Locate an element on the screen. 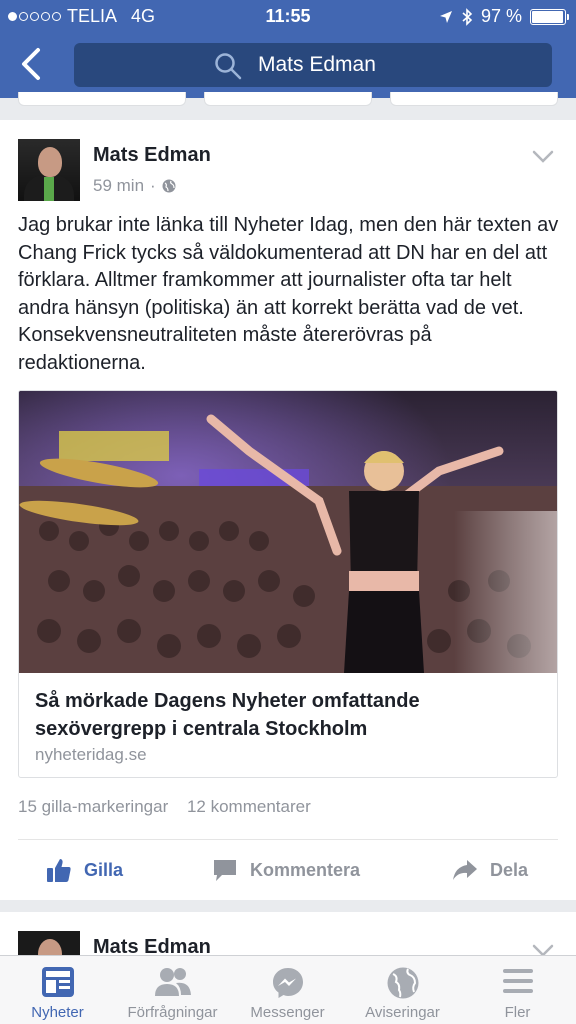 This screenshot has height=1024, width=576. share-button: Dela is located at coordinates (490, 870).